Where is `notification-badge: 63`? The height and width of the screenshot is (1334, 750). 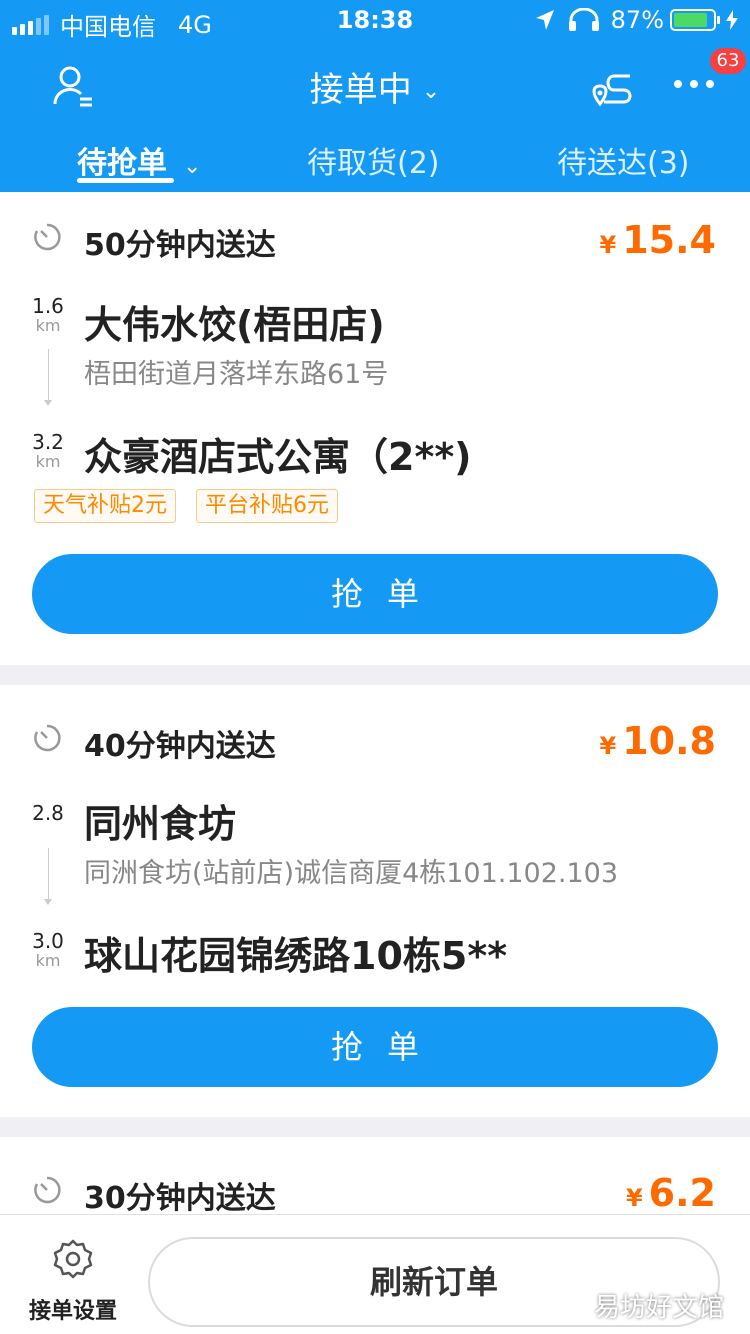
notification-badge: 63 is located at coordinates (728, 61).